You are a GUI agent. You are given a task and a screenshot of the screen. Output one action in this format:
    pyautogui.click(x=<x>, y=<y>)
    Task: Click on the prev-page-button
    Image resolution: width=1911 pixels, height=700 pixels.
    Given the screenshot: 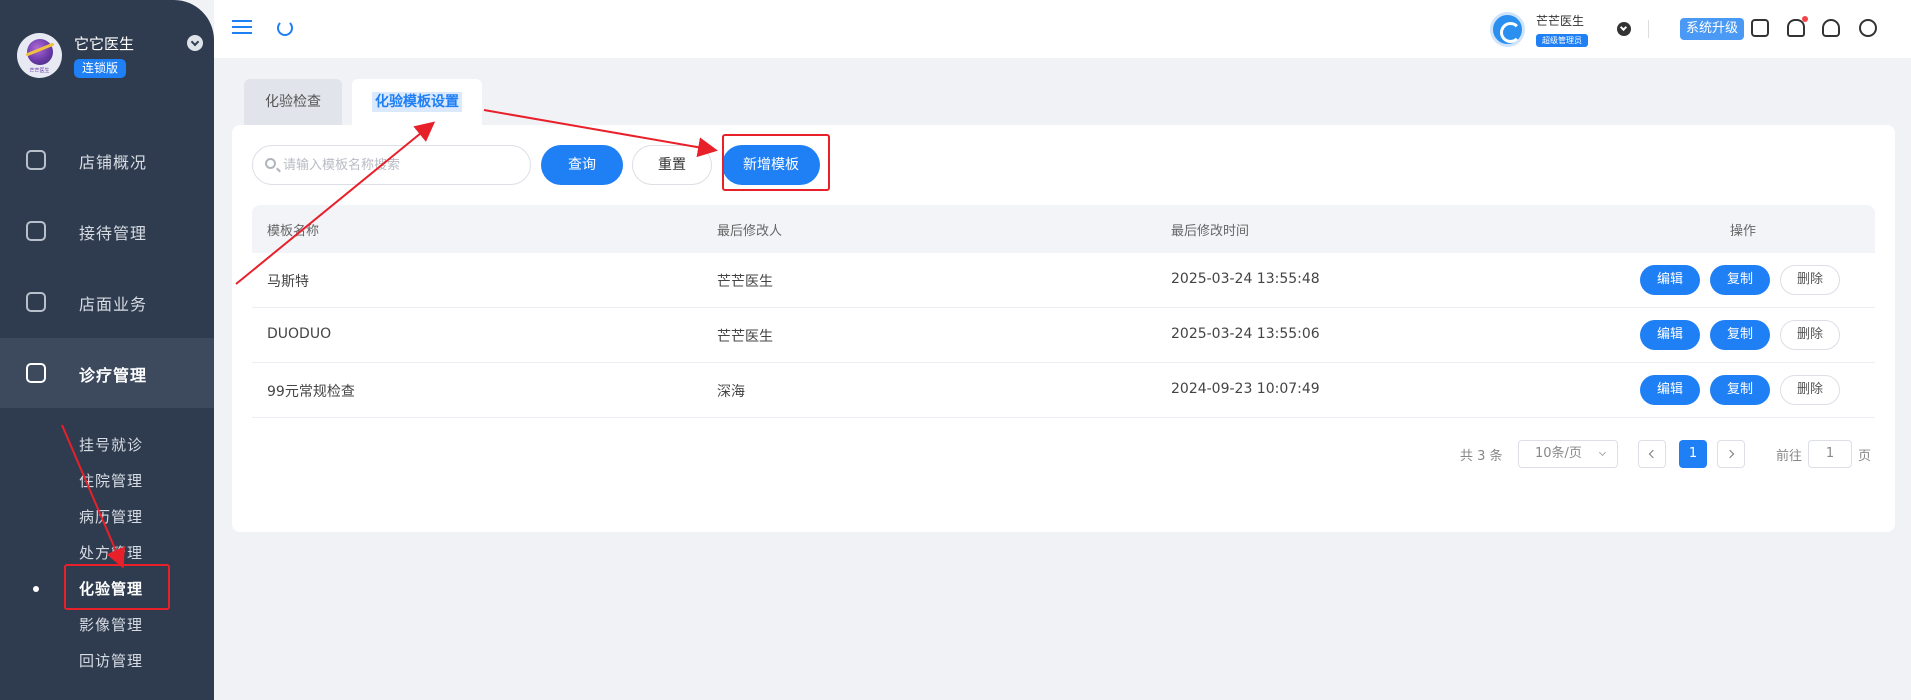 What is the action you would take?
    pyautogui.click(x=1652, y=454)
    